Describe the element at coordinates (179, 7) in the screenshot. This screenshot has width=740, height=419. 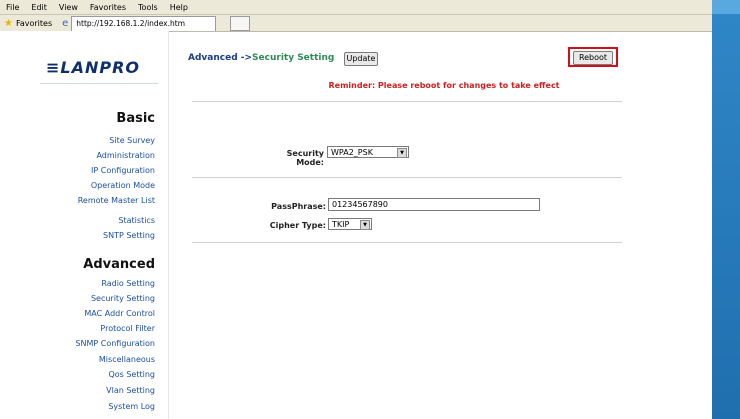
I see `menu-help: Help` at that location.